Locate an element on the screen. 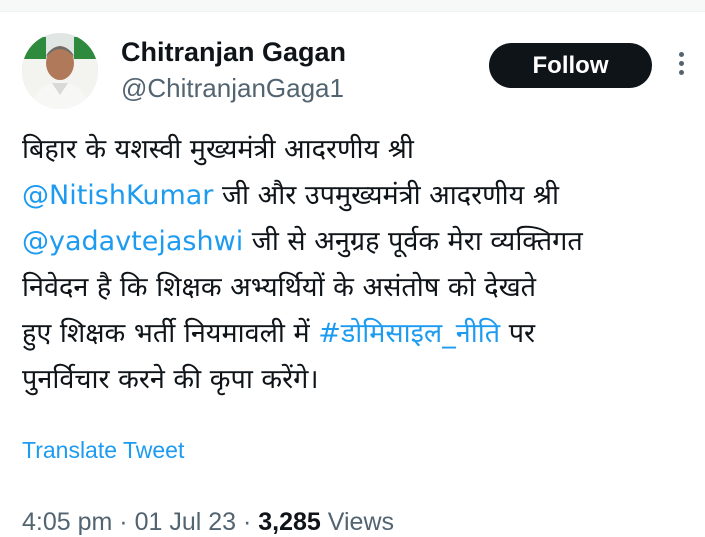 The width and height of the screenshot is (705, 537). tweet-text-segment: जी से अनुग्रह पूर्वक मेरा व्यक्तिगत is located at coordinates (413, 241).